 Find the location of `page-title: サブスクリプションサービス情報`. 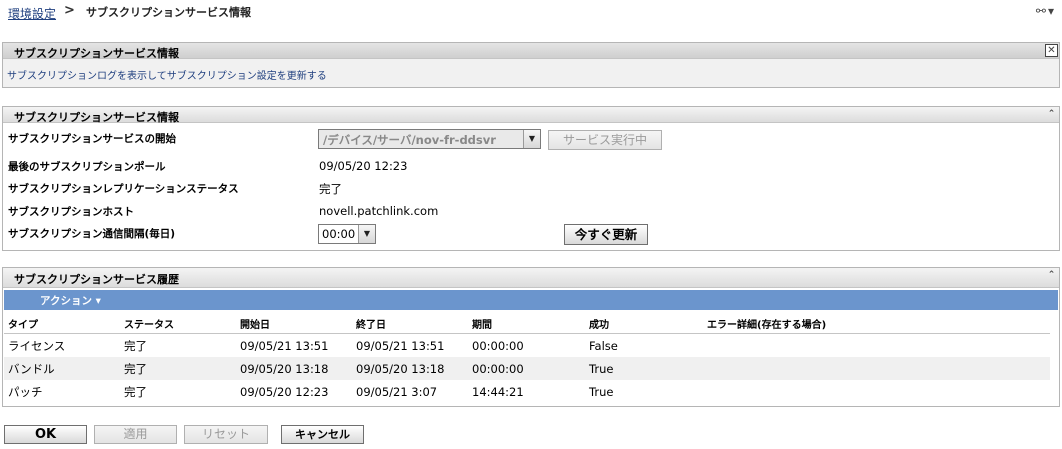

page-title: サブスクリプションサービス情報 is located at coordinates (168, 12).